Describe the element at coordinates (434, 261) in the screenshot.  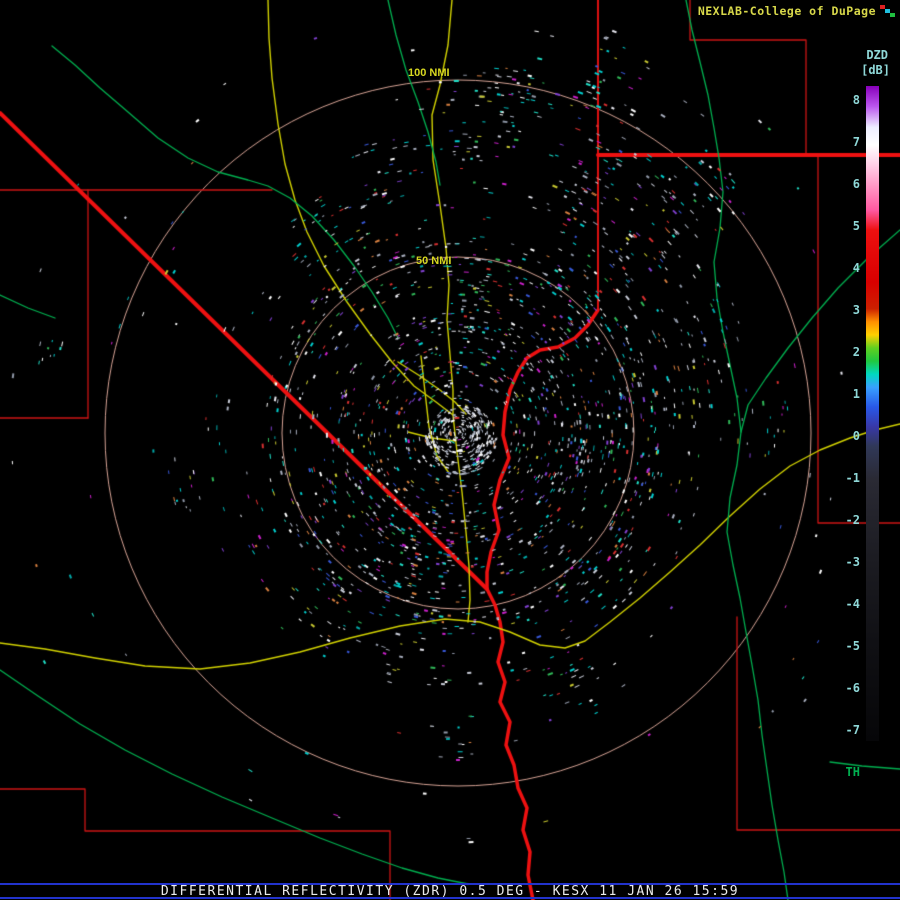
I see `range-ring-label-50nmi: 50 NMI` at that location.